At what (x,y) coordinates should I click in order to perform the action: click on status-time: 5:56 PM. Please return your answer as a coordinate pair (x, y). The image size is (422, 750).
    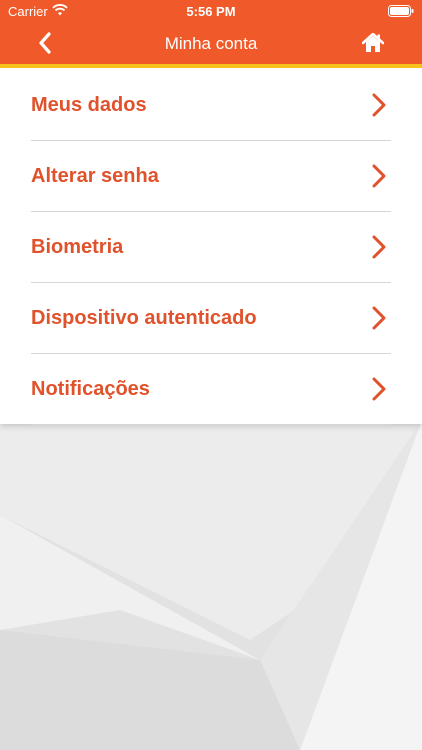
    Looking at the image, I should click on (211, 11).